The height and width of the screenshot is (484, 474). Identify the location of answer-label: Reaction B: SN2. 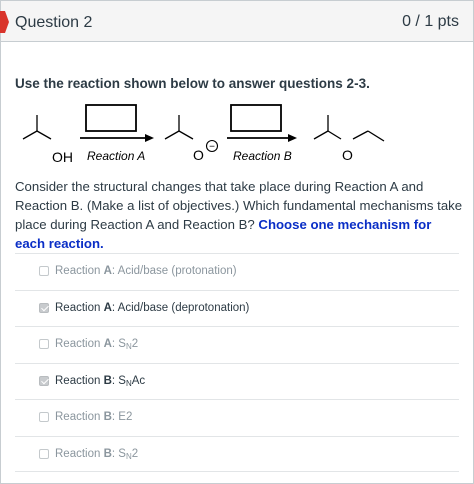
(96, 454).